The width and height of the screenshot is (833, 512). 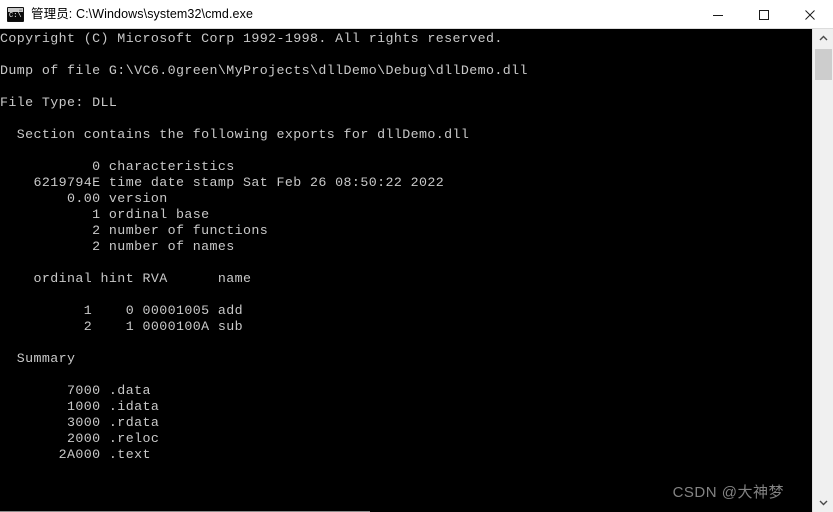 What do you see at coordinates (823, 64) in the screenshot?
I see `scrollbar-thumb` at bounding box center [823, 64].